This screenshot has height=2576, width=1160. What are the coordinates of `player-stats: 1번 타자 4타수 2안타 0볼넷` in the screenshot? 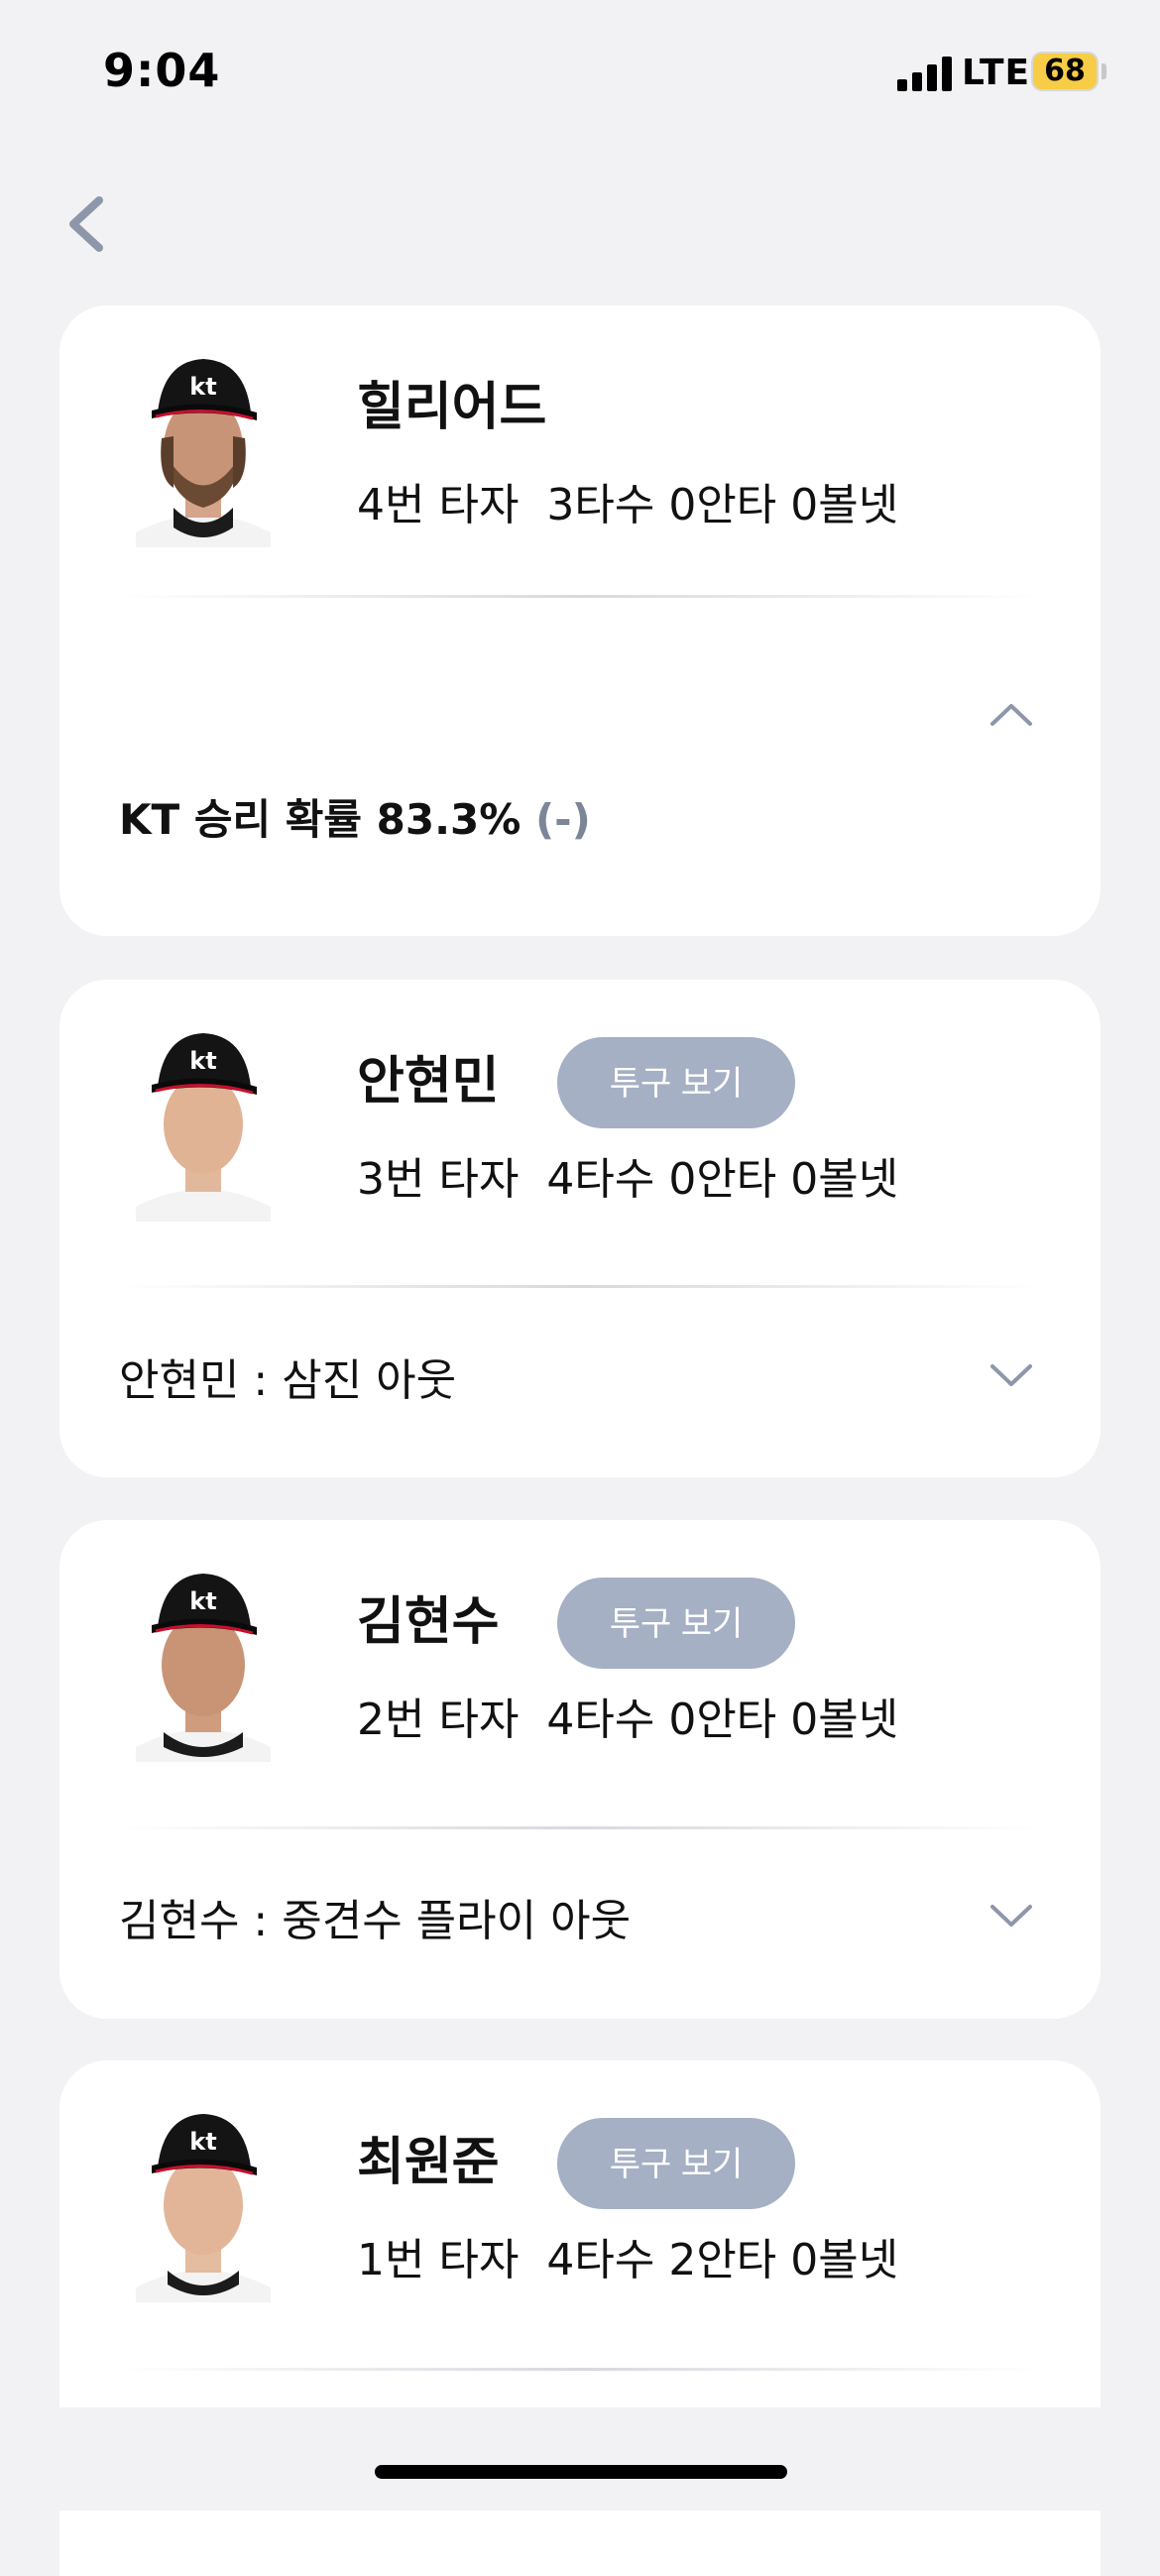 It's located at (628, 2260).